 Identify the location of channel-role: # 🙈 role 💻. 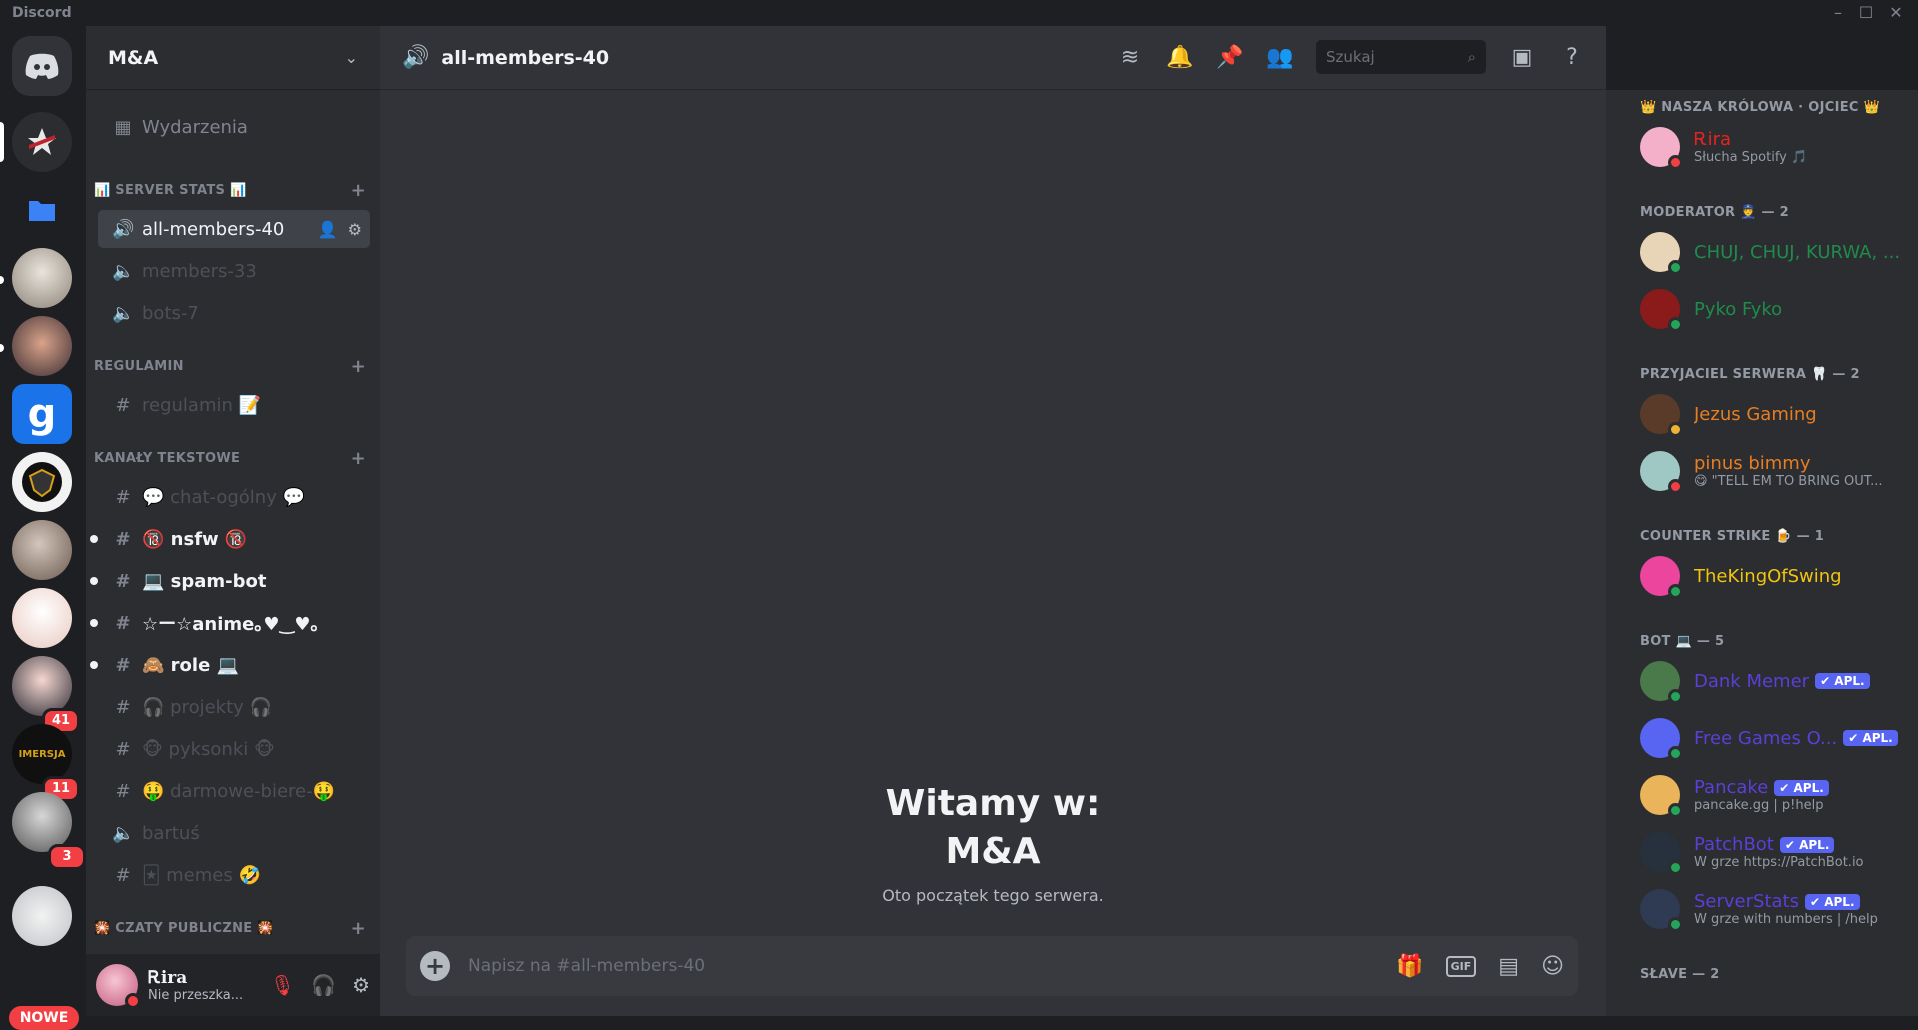
(230, 665).